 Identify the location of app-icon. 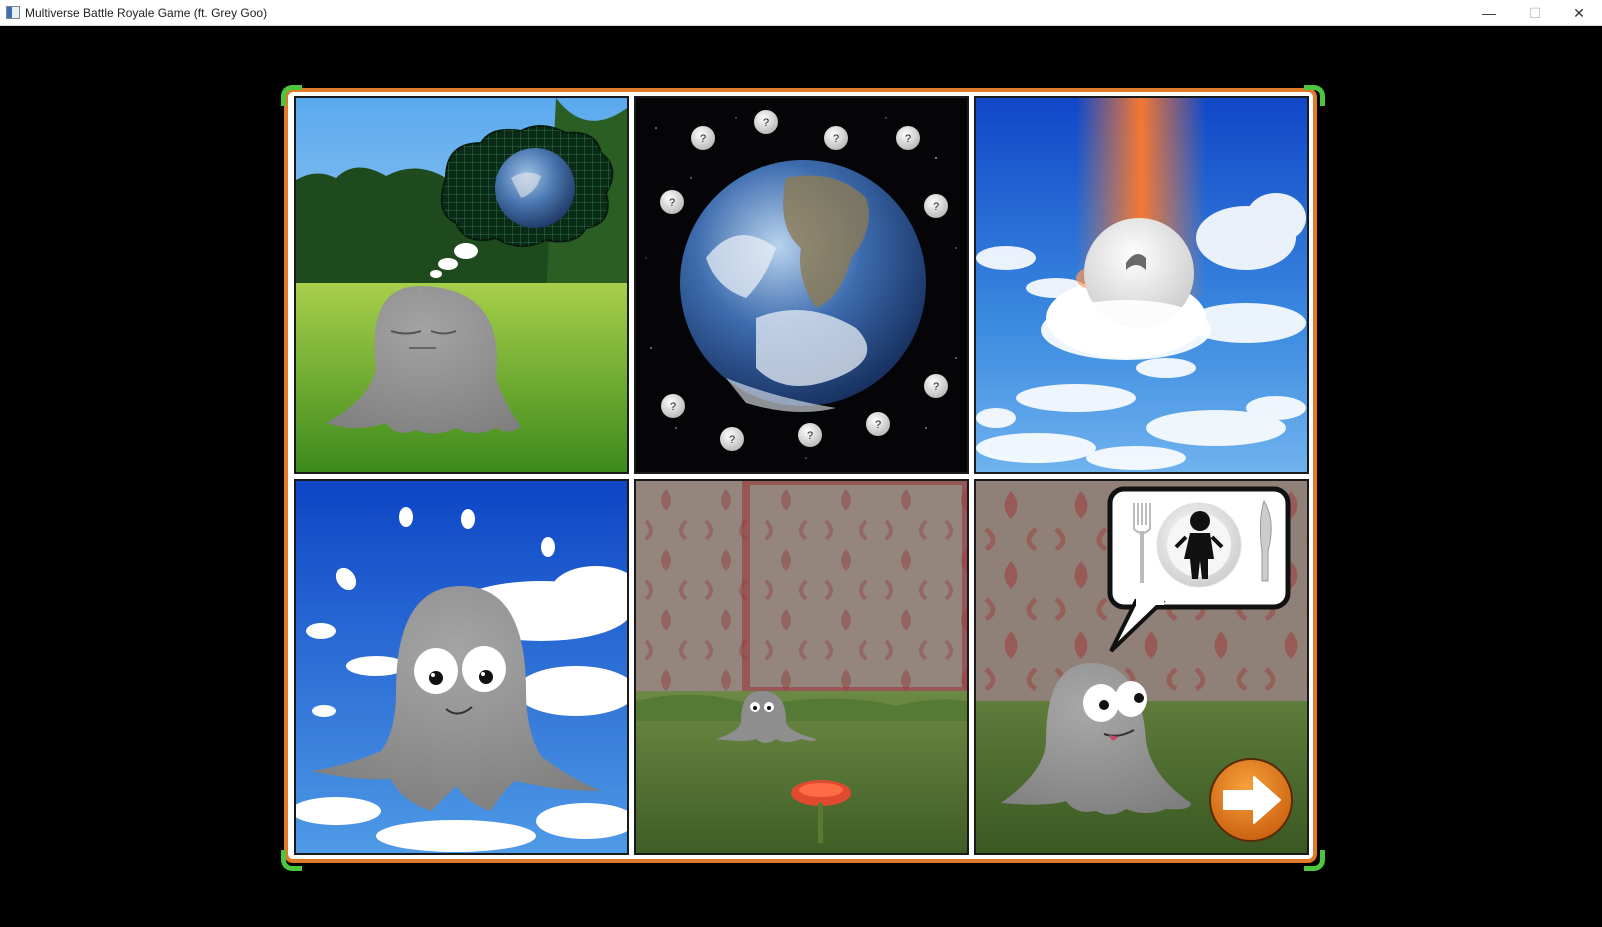
(13, 12).